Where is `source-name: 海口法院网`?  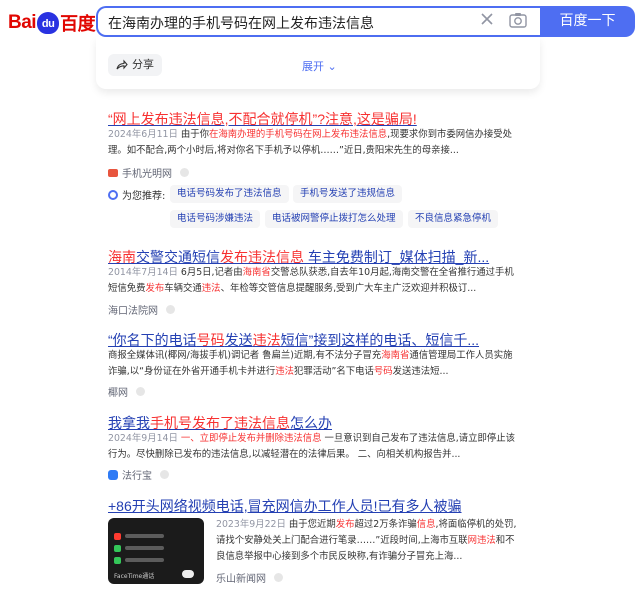
source-name: 海口法院网 is located at coordinates (133, 311).